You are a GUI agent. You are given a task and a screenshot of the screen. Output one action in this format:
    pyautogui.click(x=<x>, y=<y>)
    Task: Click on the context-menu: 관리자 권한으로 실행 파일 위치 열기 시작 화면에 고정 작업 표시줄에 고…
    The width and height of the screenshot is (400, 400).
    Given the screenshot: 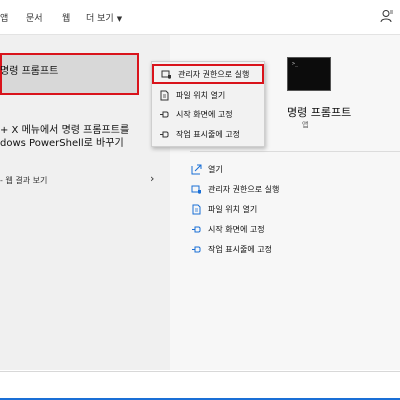 What is the action you would take?
    pyautogui.click(x=208, y=104)
    